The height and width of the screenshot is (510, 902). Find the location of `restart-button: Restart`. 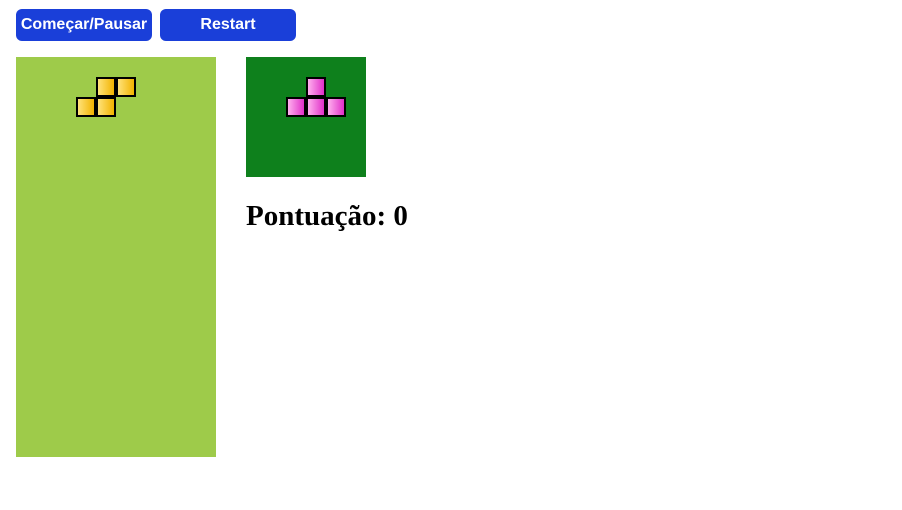

restart-button: Restart is located at coordinates (228, 25).